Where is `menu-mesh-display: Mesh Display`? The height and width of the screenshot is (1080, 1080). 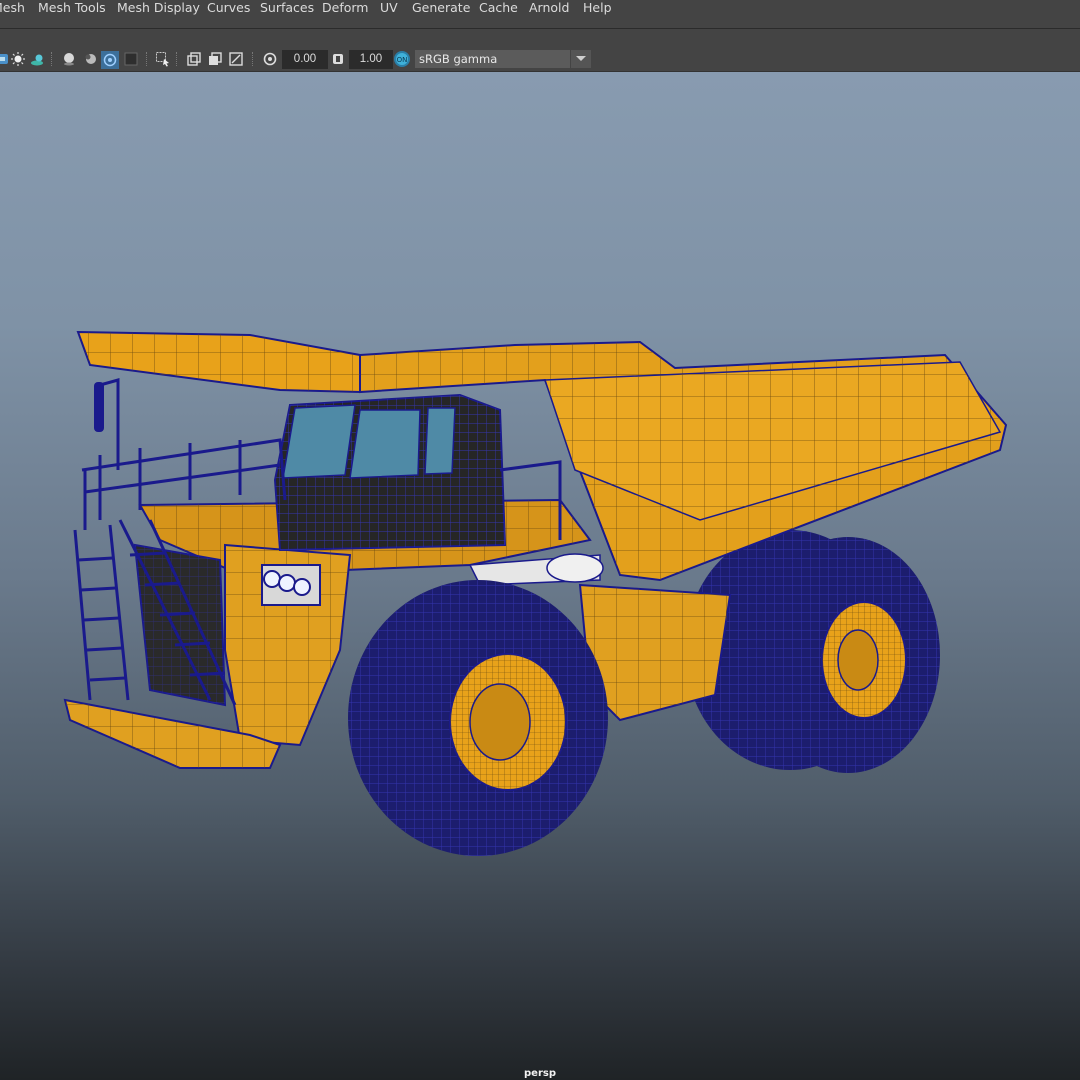 menu-mesh-display: Mesh Display is located at coordinates (158, 9).